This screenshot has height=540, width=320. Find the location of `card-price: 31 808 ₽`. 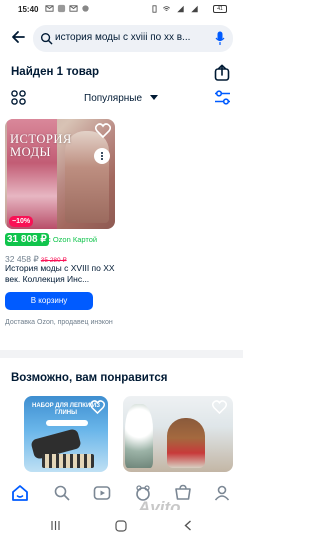

card-price: 31 808 ₽ is located at coordinates (27, 239).